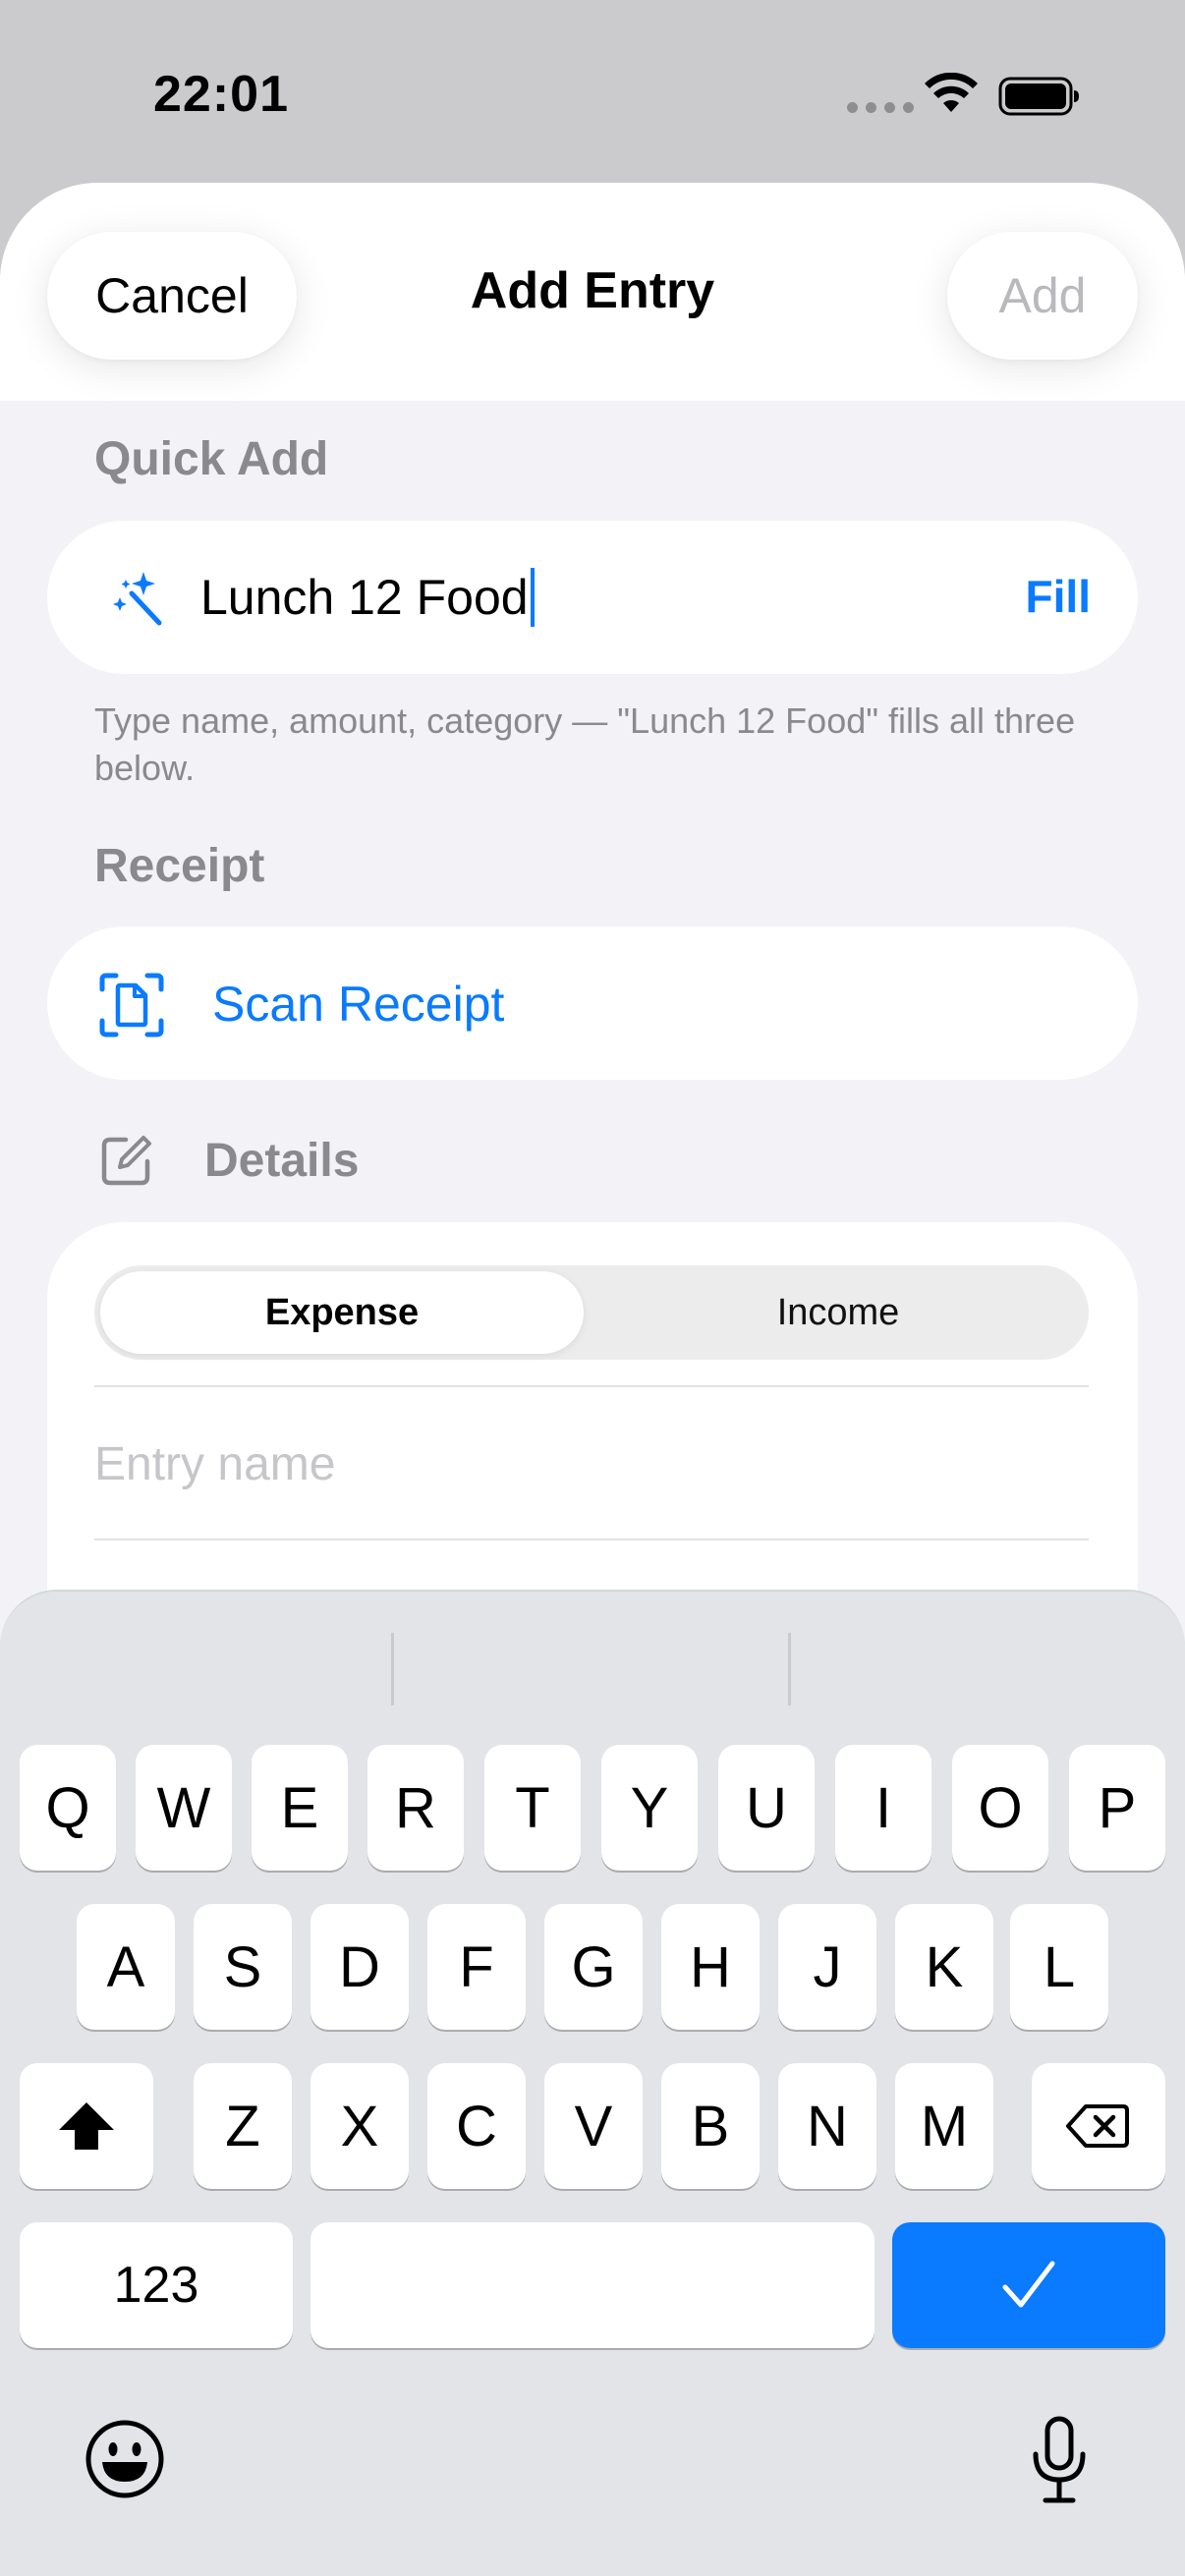 The image size is (1185, 2576). I want to click on segment-expense: Expense, so click(342, 1312).